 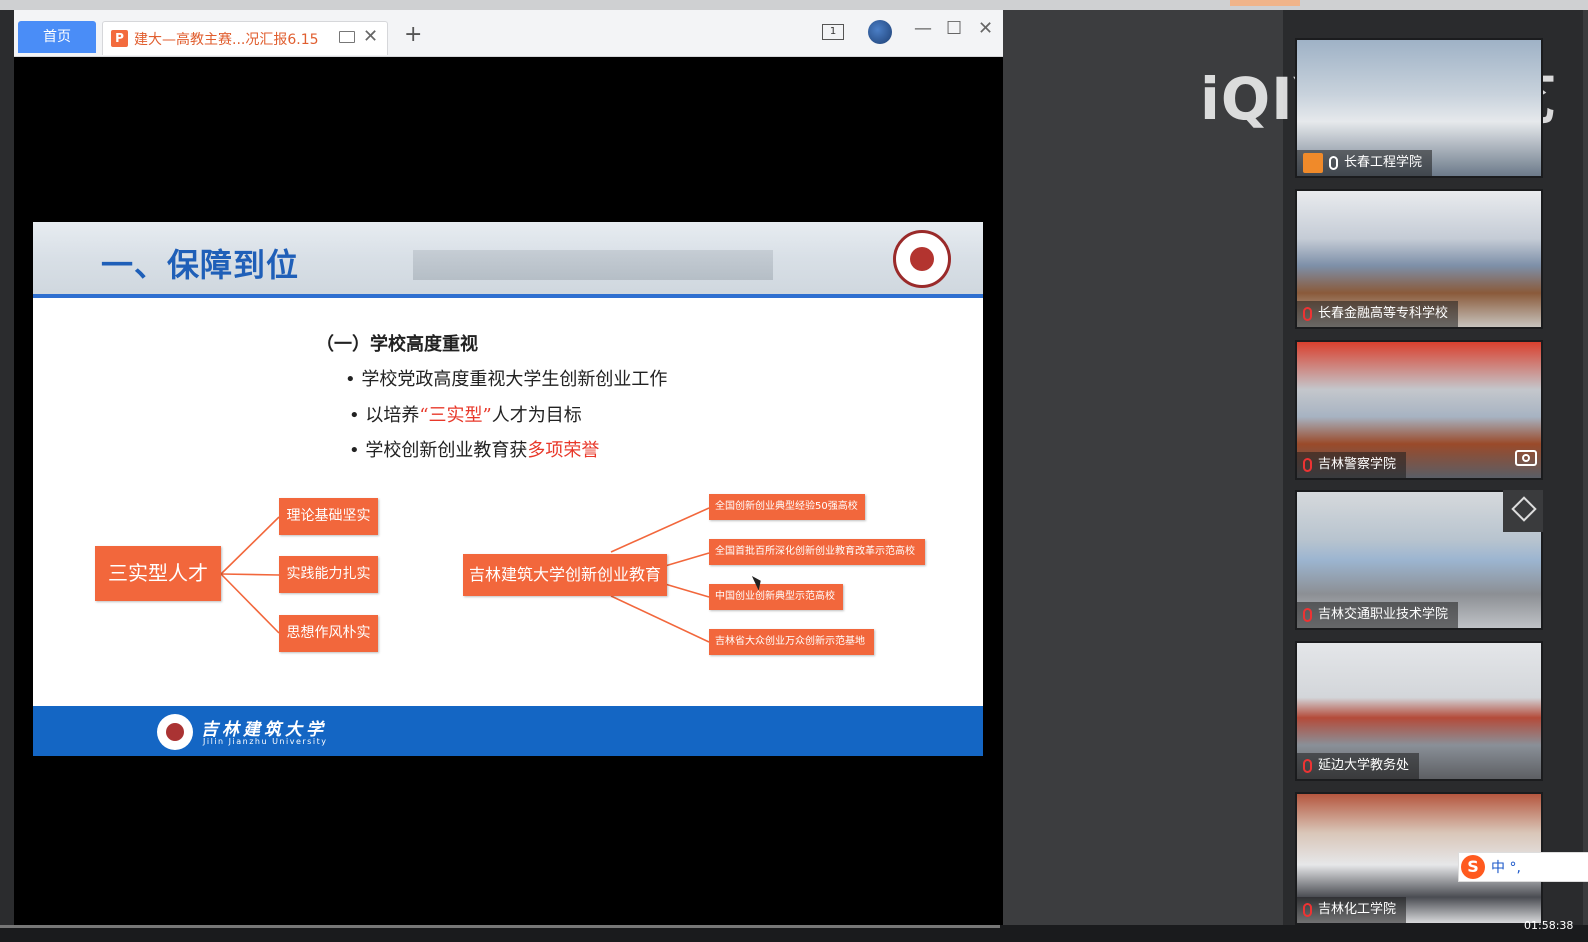 I want to click on tab-document-title: 建大—高教主赛...况汇报6.15, so click(x=226, y=40).